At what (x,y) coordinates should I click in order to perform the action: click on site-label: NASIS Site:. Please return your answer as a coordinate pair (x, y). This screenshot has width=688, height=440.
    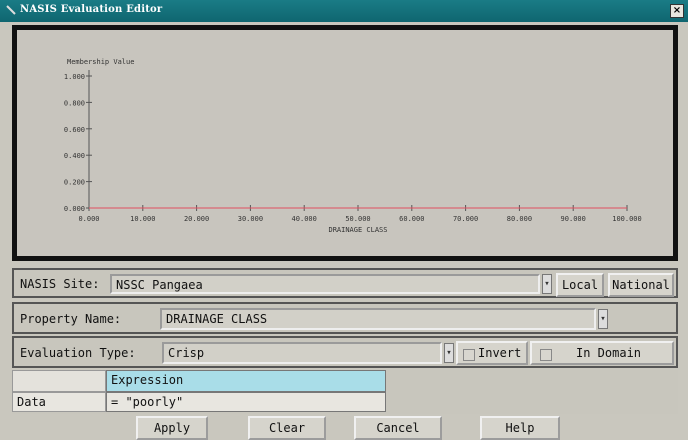
    Looking at the image, I should click on (60, 284).